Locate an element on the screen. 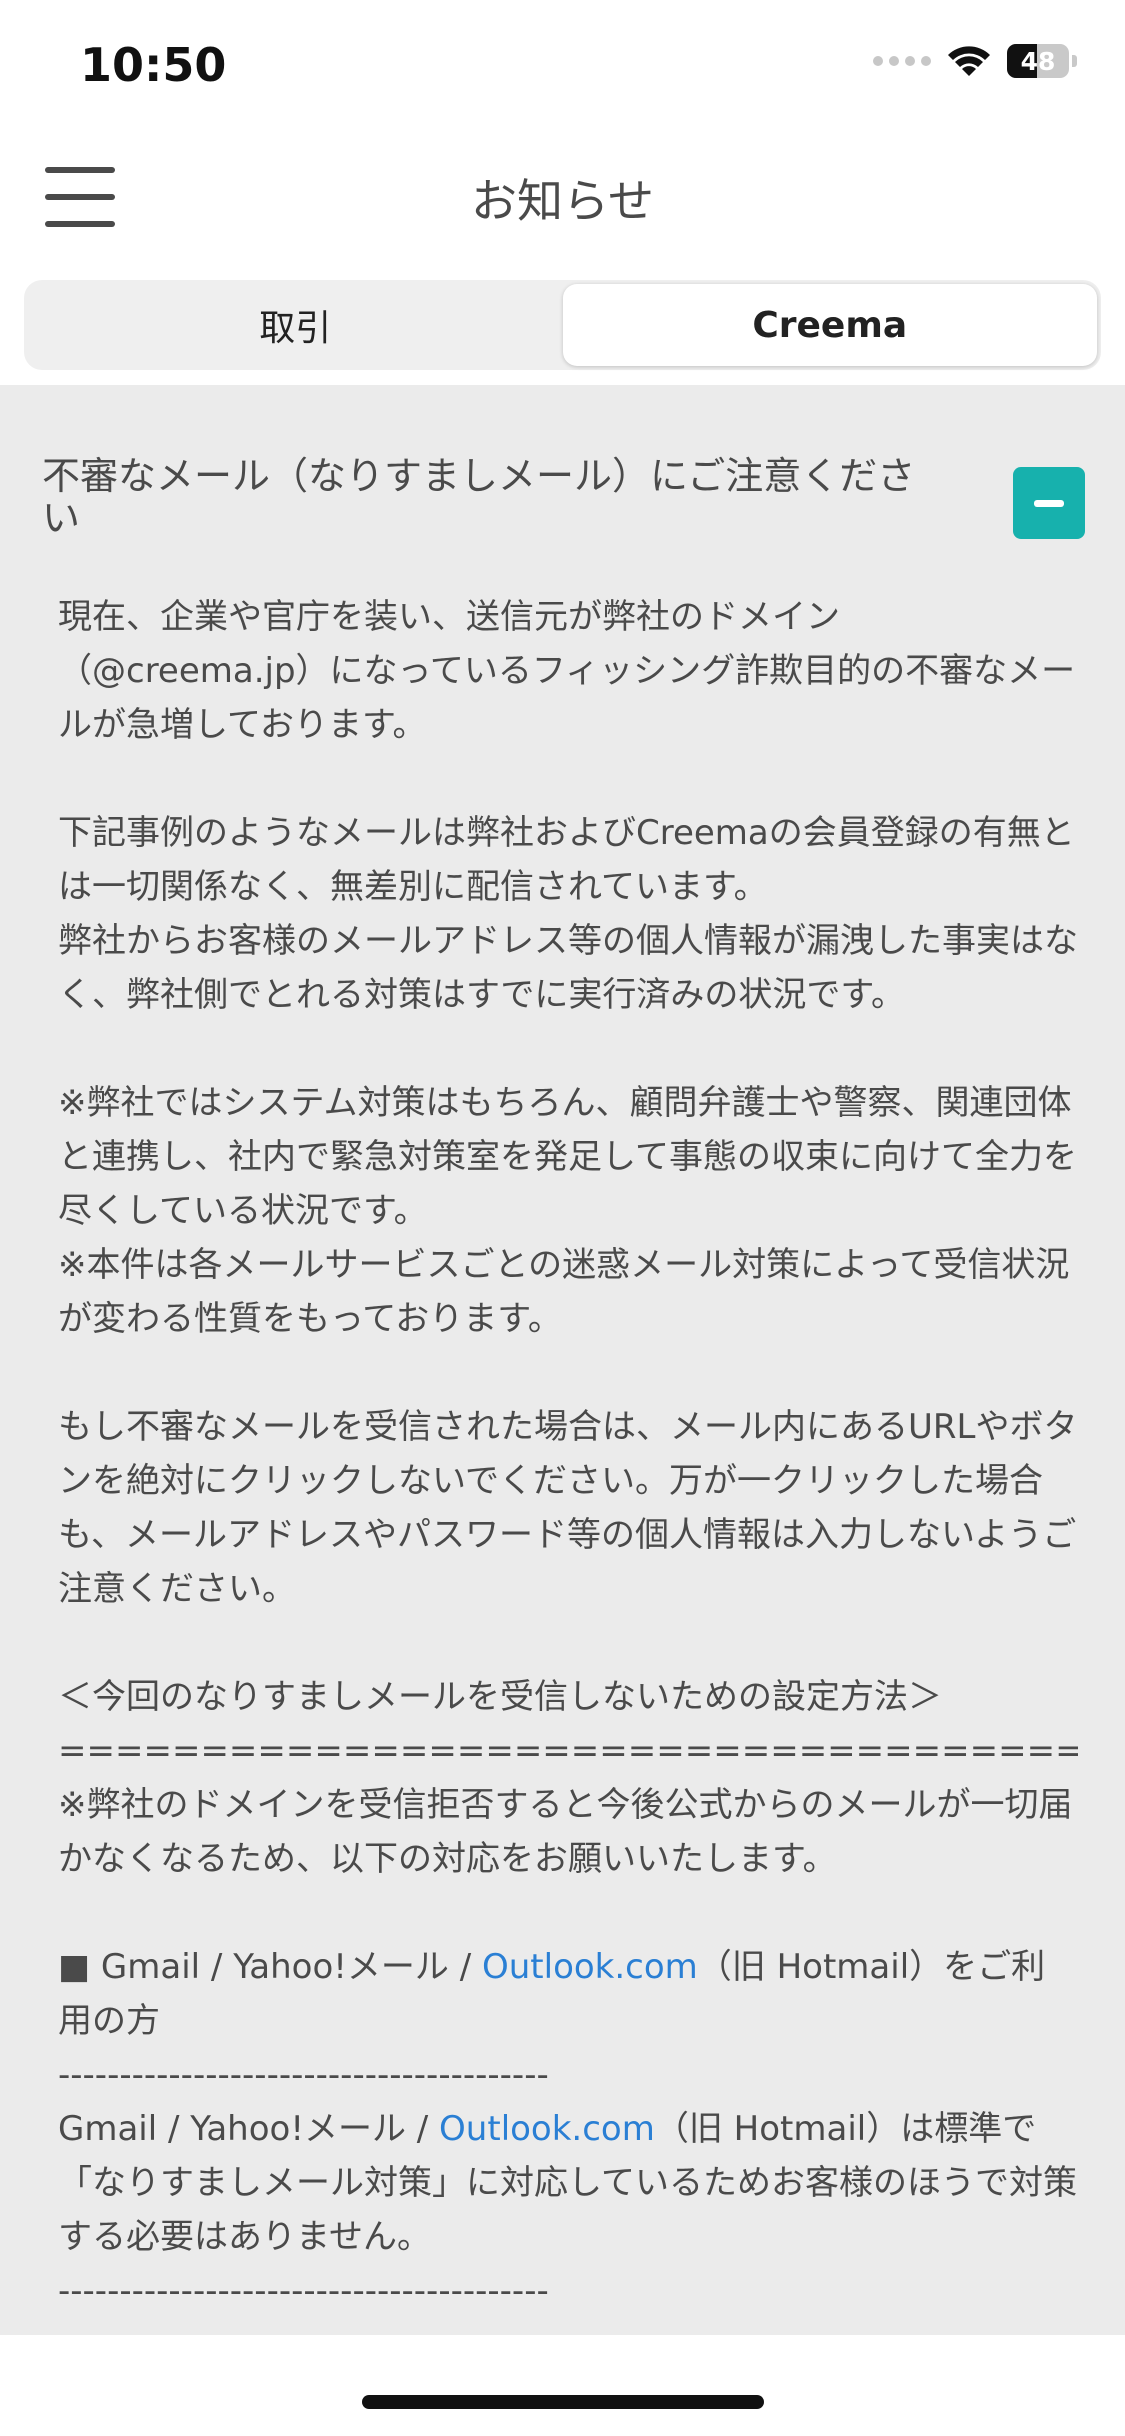  page-title: お知らせ is located at coordinates (562, 201).